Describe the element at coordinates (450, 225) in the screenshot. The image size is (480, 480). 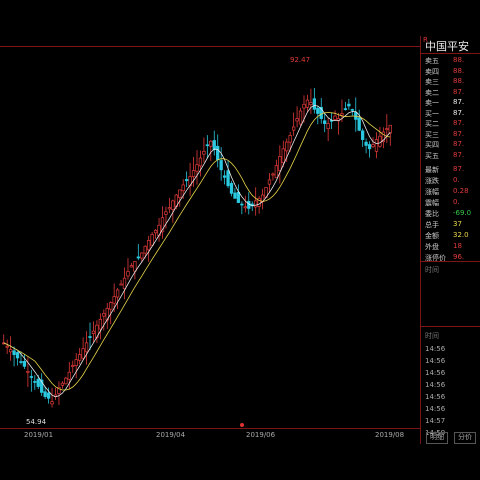
I see `quote-row: 总手 37` at that location.